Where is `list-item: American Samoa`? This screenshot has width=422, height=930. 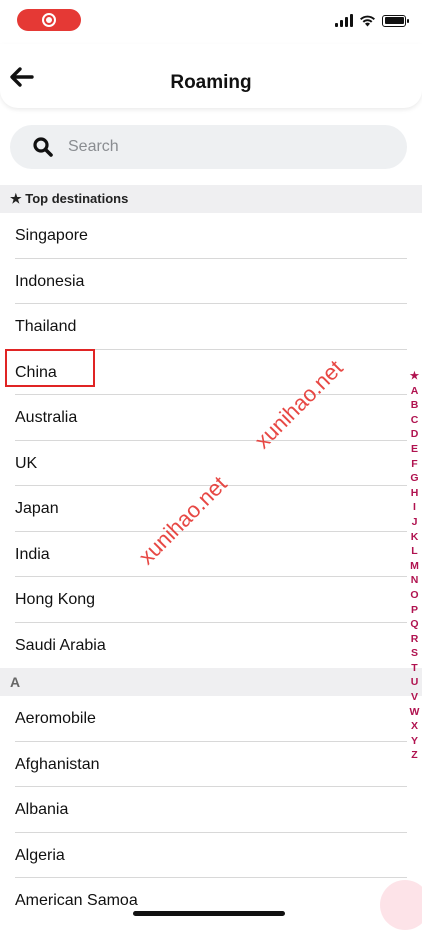 list-item: American Samoa is located at coordinates (211, 901).